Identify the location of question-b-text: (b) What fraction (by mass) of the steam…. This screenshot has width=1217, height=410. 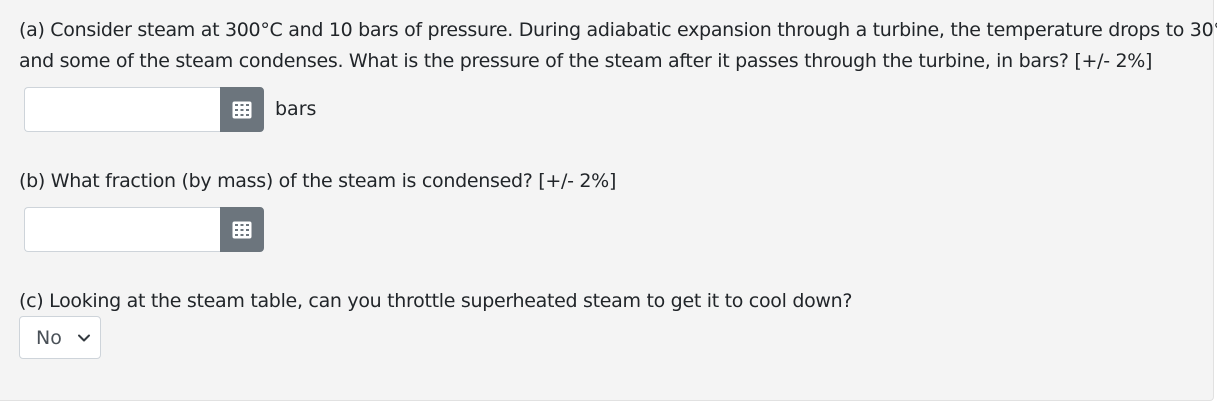
(318, 181).